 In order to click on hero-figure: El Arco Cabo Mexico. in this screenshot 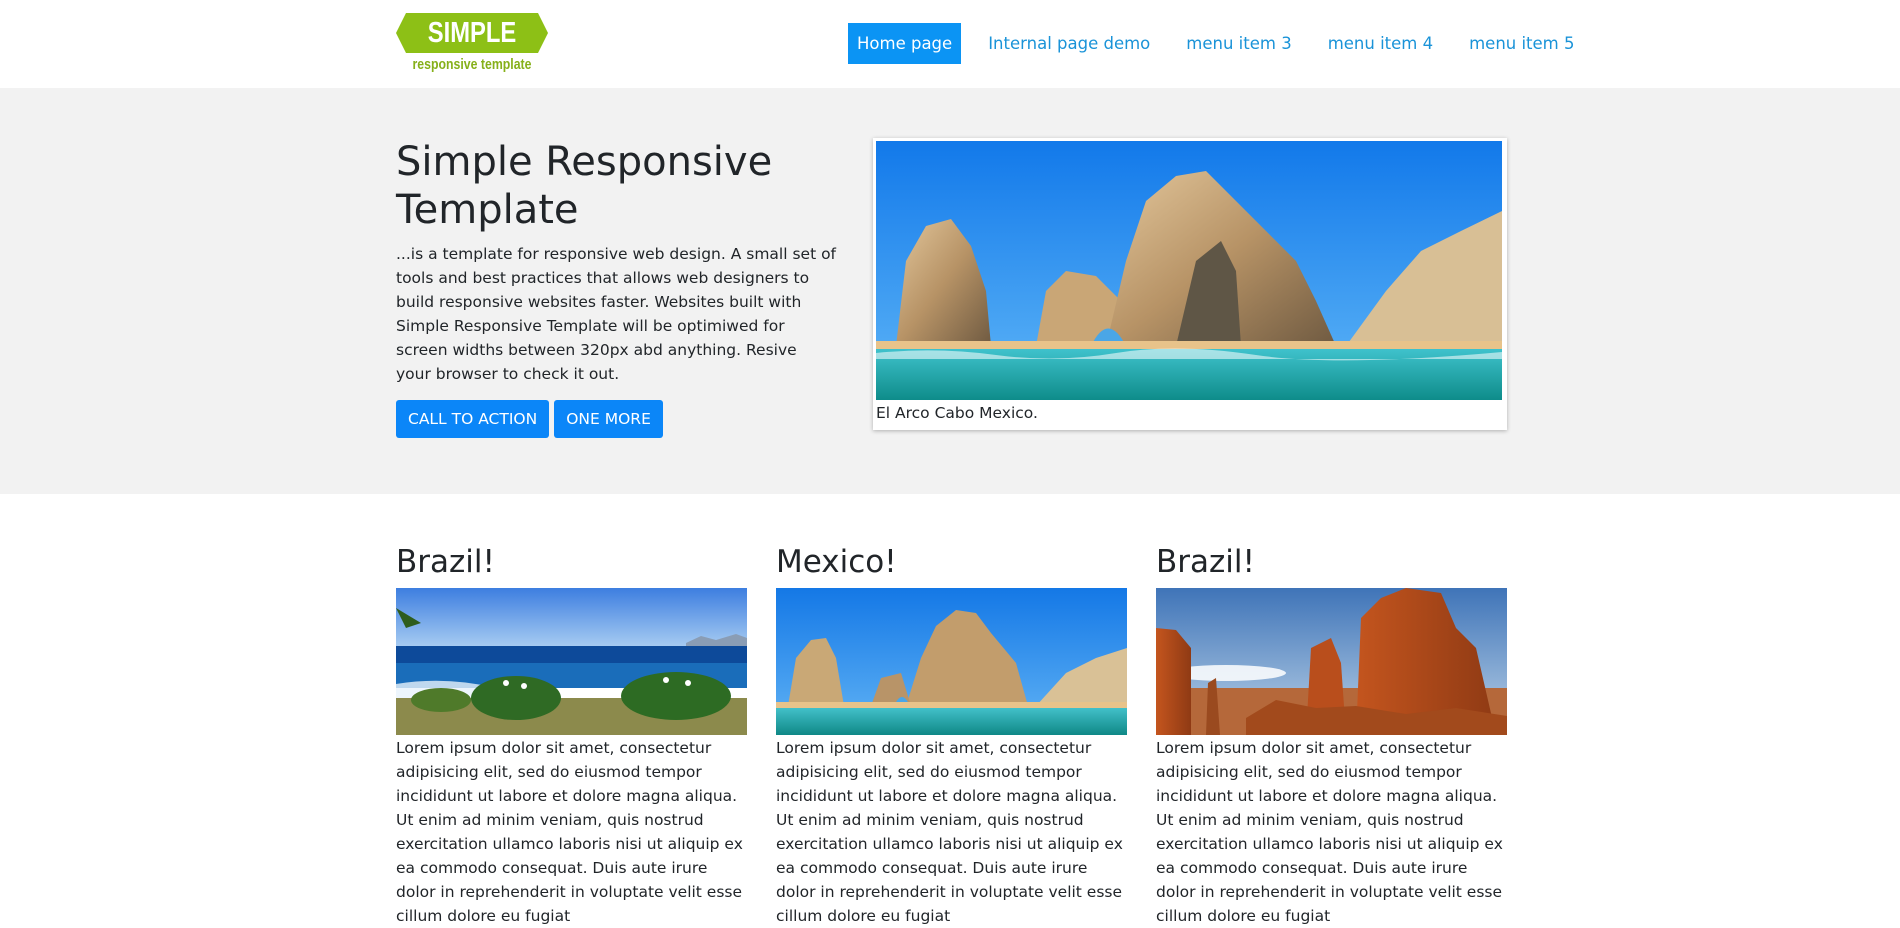, I will do `click(1190, 284)`.